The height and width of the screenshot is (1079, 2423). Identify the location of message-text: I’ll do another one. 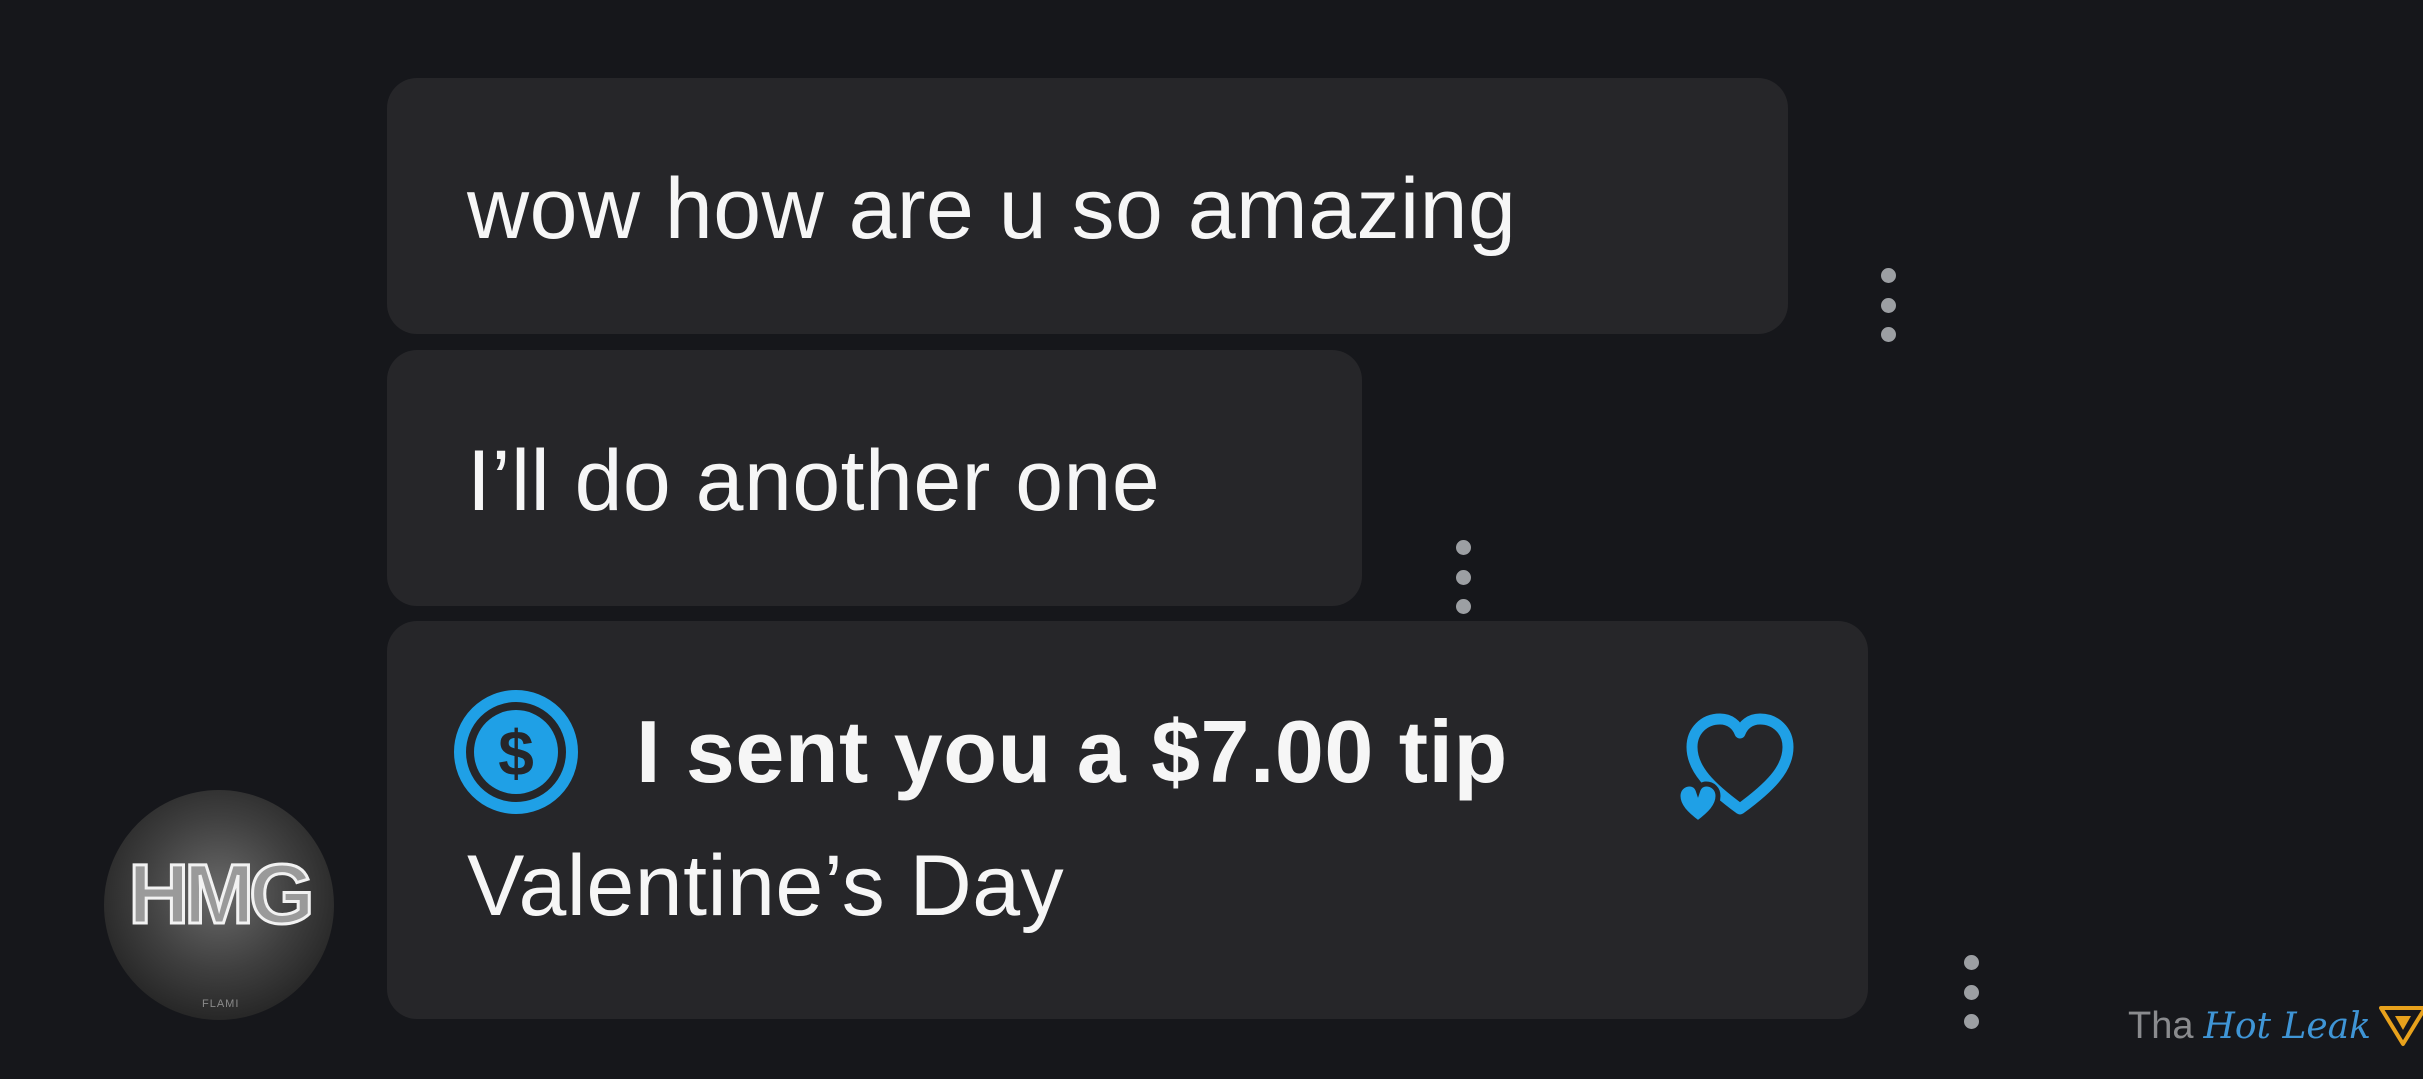
(814, 481).